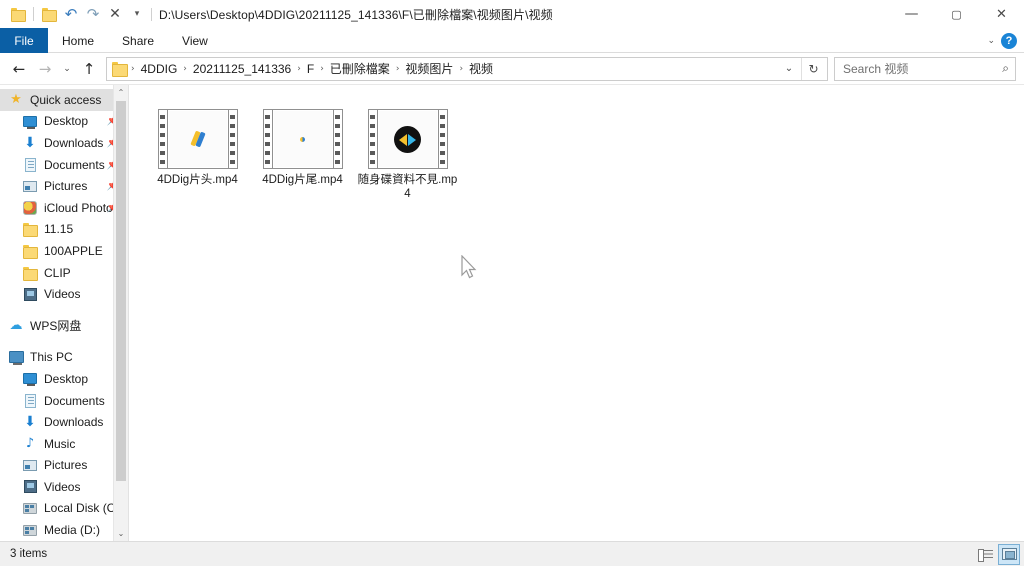 The image size is (1024, 566). I want to click on videos-icon, so click(30, 294).